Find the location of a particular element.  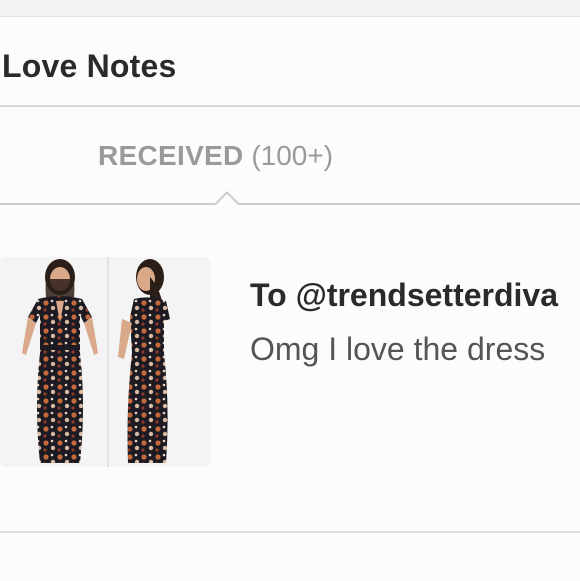

tab-received-count: (100+) is located at coordinates (292, 155).